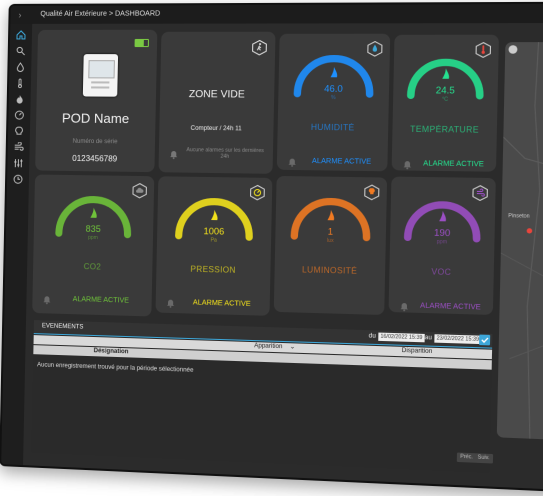  What do you see at coordinates (429, 339) in the screenshot?
I see `to-label: au` at bounding box center [429, 339].